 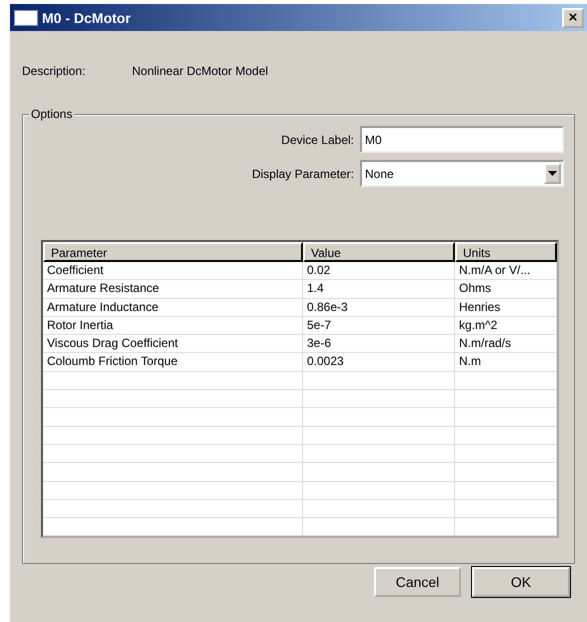 What do you see at coordinates (506, 307) in the screenshot?
I see `table-cell: Henries` at bounding box center [506, 307].